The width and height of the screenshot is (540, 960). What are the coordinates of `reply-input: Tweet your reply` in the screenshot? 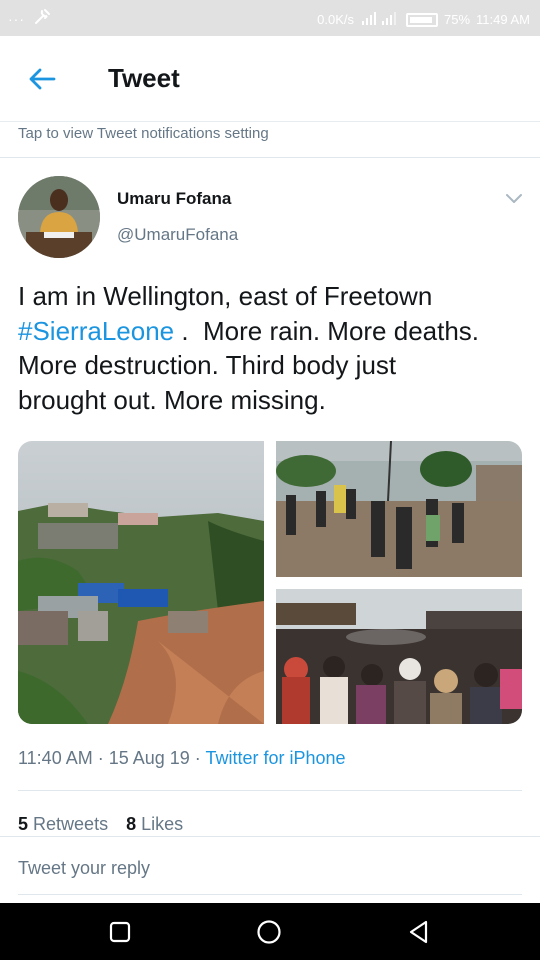 It's located at (84, 868).